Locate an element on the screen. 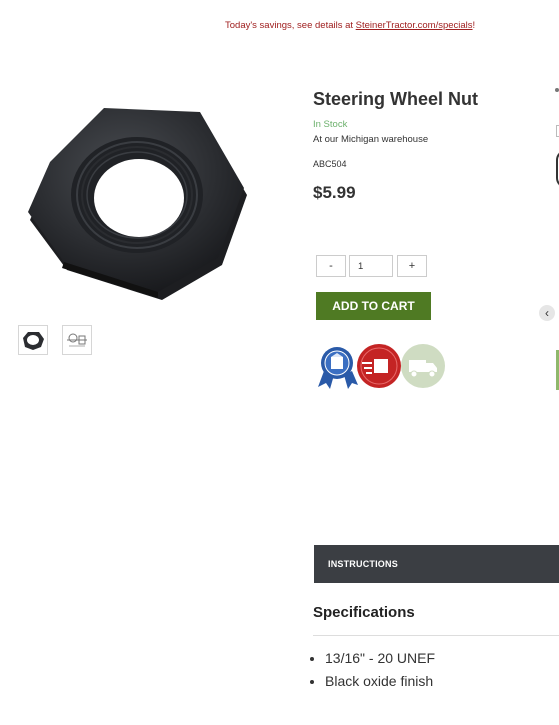  side-panel-edge is located at coordinates (557, 90).